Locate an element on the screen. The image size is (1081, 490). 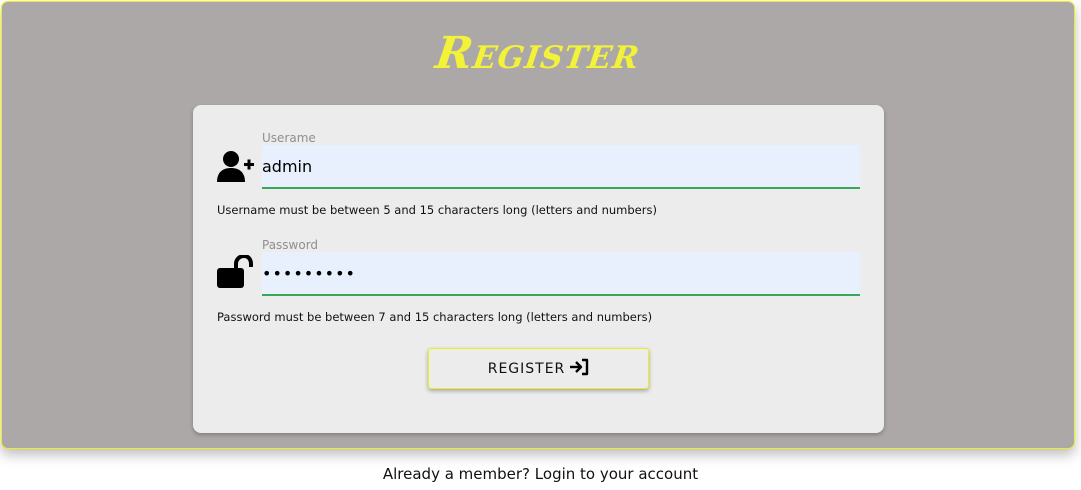
register-button: REGISTER is located at coordinates (538, 368).